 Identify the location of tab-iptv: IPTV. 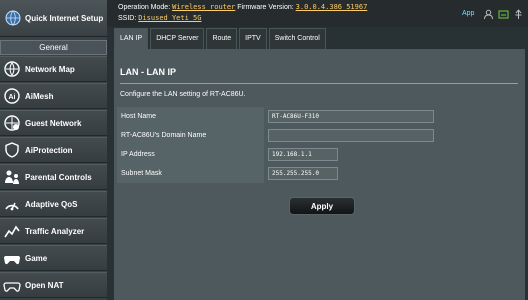
(253, 38).